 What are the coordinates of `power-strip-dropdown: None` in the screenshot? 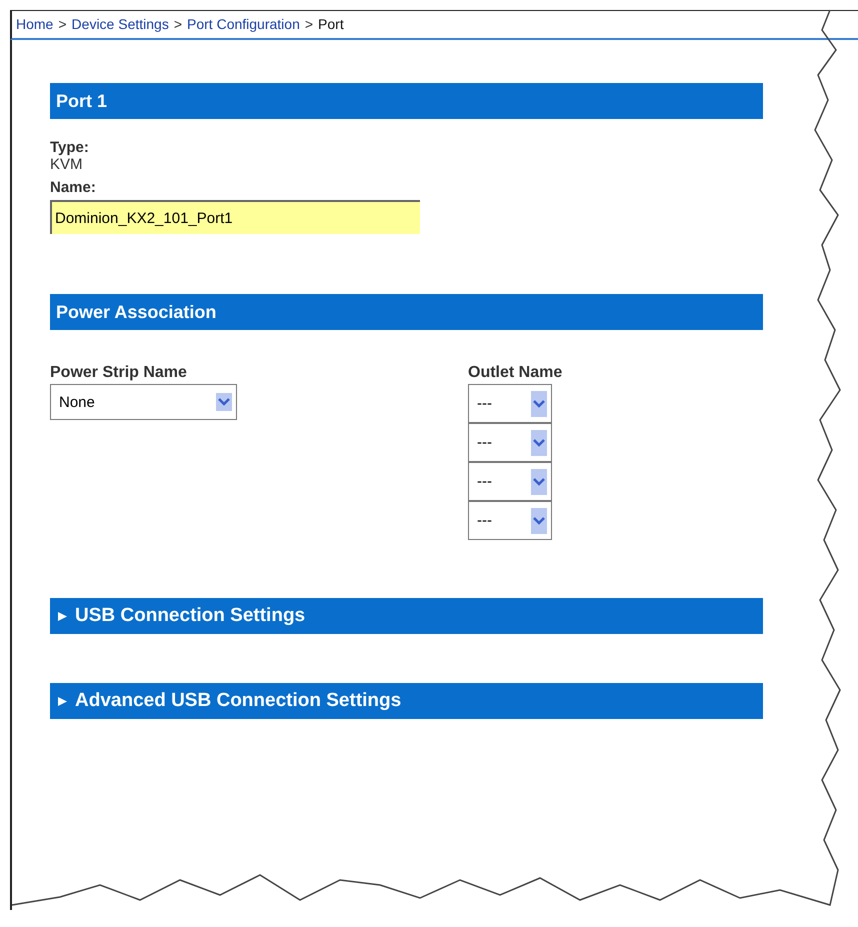 It's located at (143, 402).